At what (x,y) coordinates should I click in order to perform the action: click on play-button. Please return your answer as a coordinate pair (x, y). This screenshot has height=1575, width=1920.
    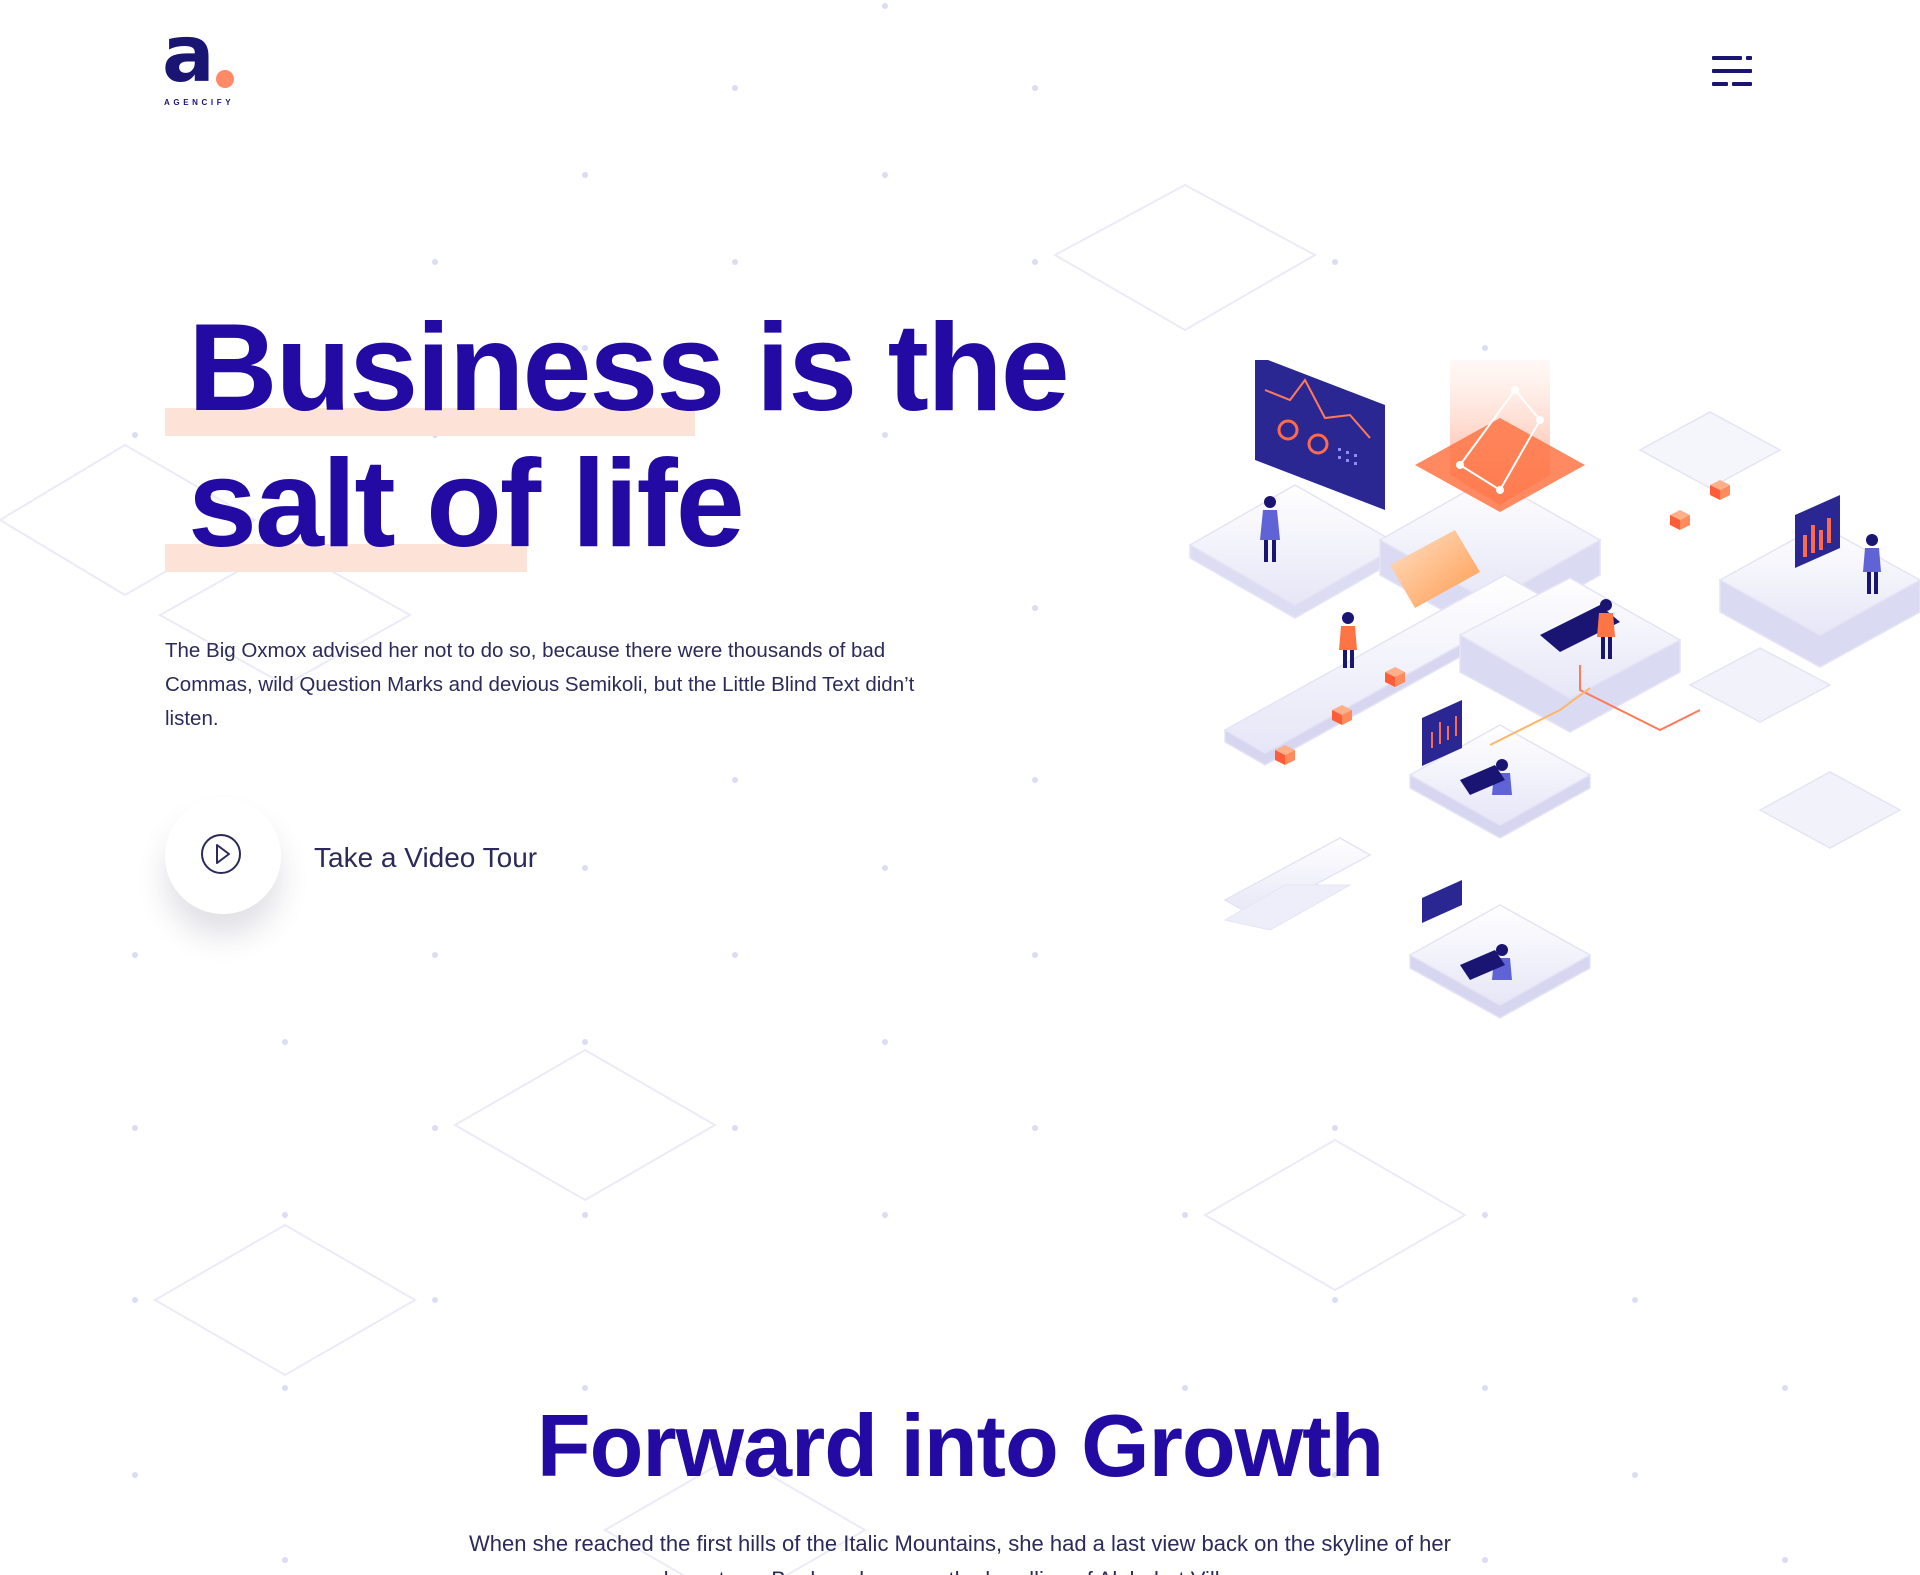
    Looking at the image, I should click on (223, 856).